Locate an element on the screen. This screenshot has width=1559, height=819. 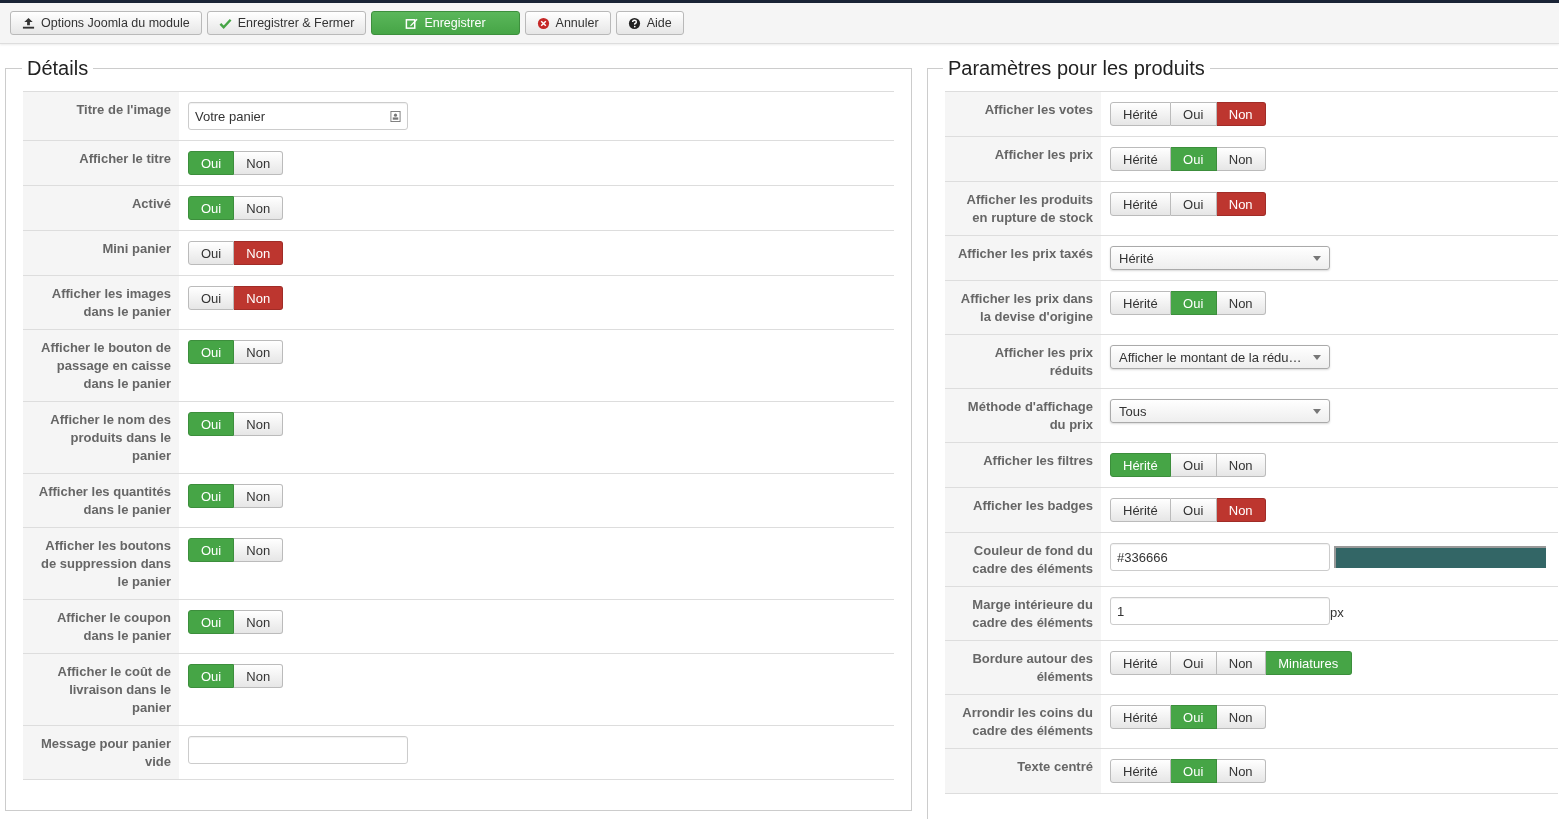
field-label: Afficher le bouton de passage en caisse dans le panier is located at coordinates (101, 365).